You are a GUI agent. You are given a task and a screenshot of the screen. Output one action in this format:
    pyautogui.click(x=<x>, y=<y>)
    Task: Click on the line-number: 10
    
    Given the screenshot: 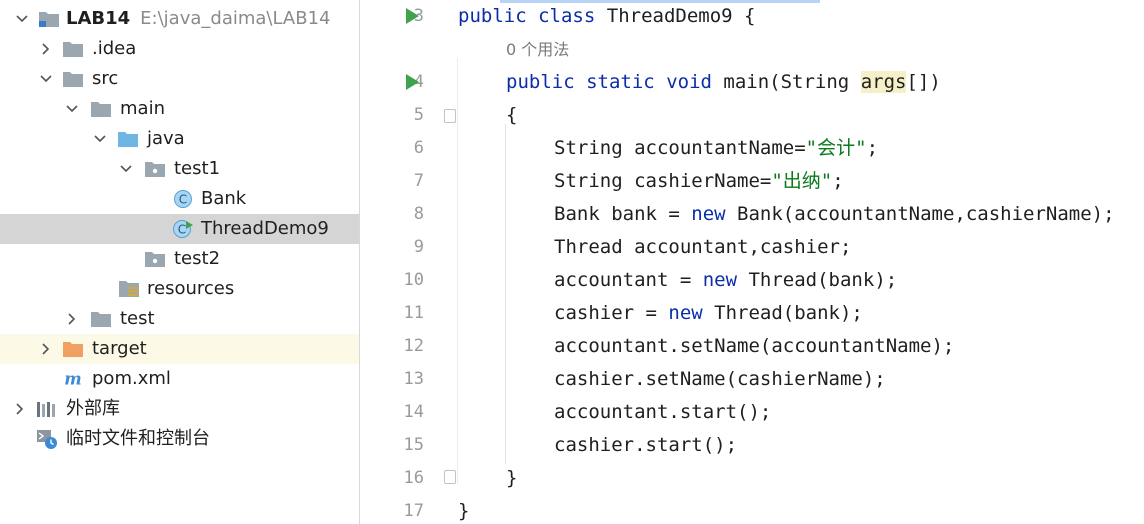 What is the action you would take?
    pyautogui.click(x=413, y=280)
    